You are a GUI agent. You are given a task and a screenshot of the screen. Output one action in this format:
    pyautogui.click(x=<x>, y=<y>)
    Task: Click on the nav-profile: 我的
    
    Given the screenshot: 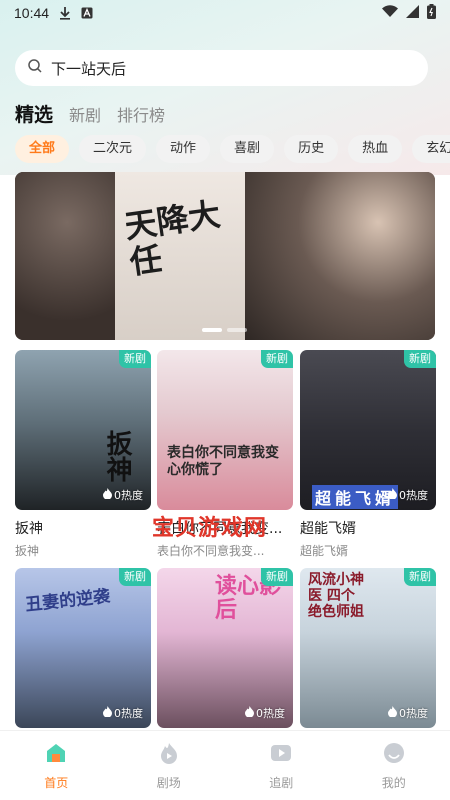 What is the action you would take?
    pyautogui.click(x=394, y=765)
    